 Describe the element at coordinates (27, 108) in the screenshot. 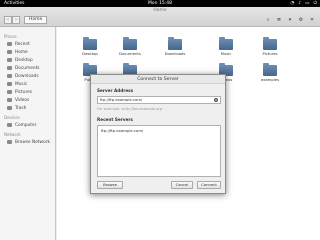

I see `sidebar-item-trash: Trash` at that location.